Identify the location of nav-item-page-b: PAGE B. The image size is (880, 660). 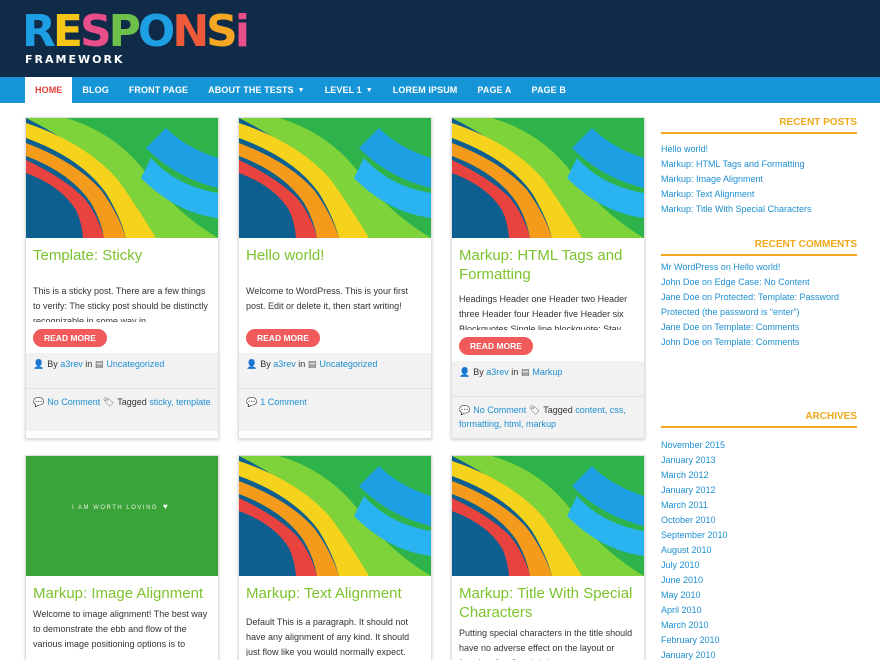
(549, 90).